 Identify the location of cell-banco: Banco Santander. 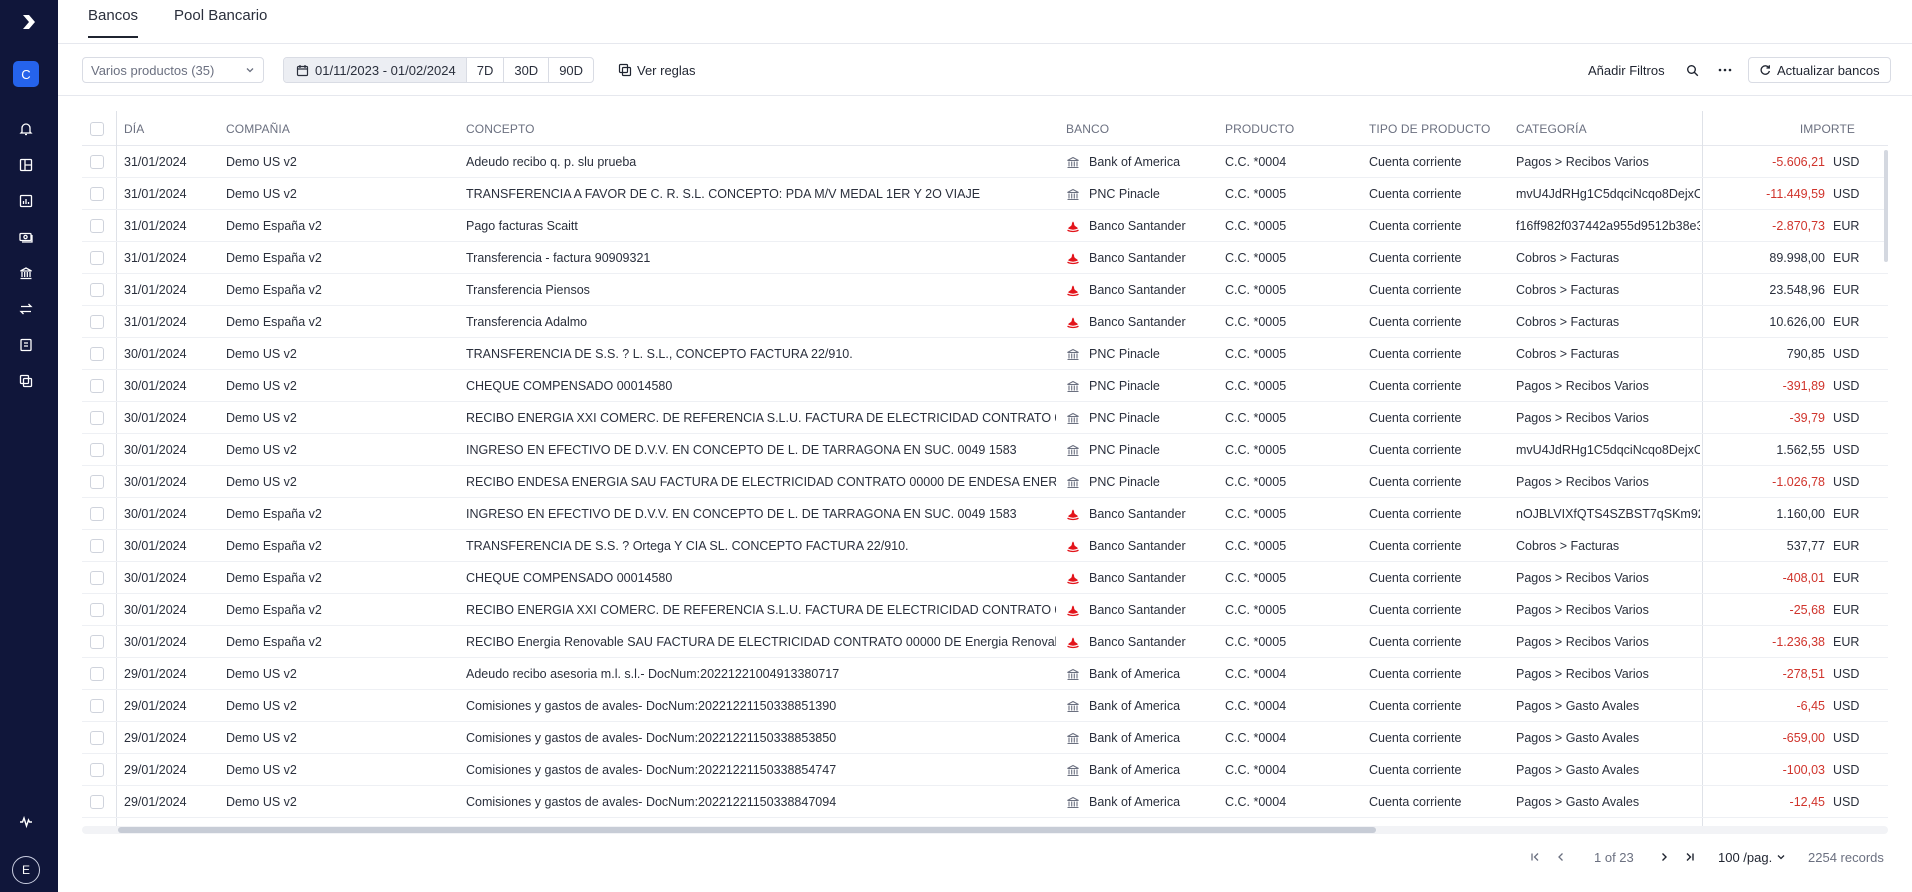
(1141, 610).